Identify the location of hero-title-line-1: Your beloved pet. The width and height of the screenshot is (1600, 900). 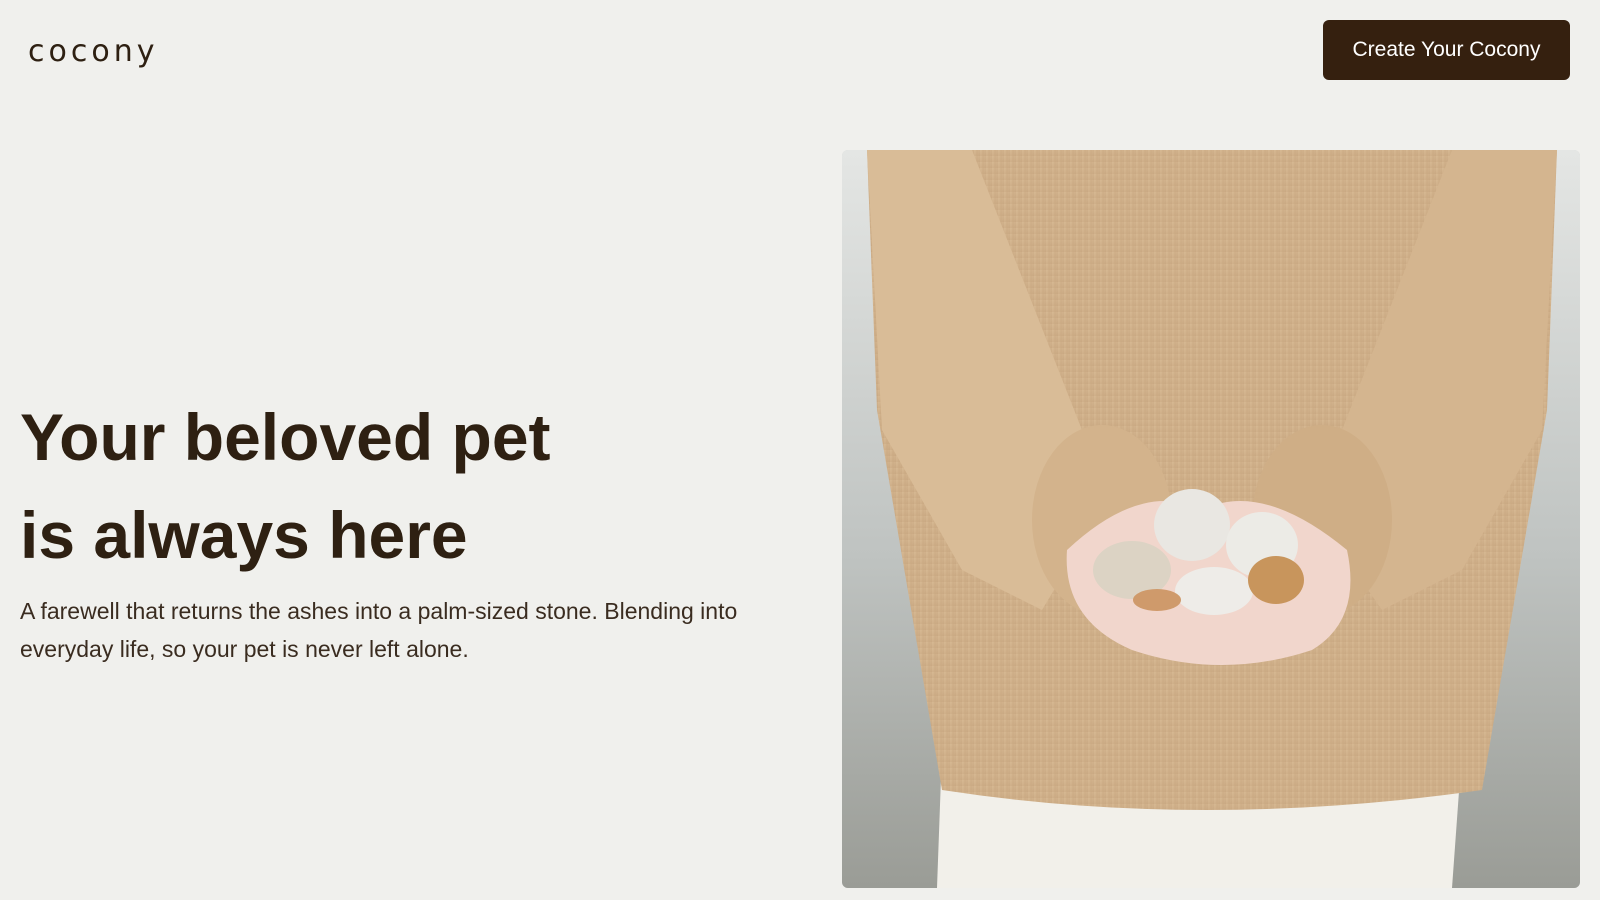
(285, 437).